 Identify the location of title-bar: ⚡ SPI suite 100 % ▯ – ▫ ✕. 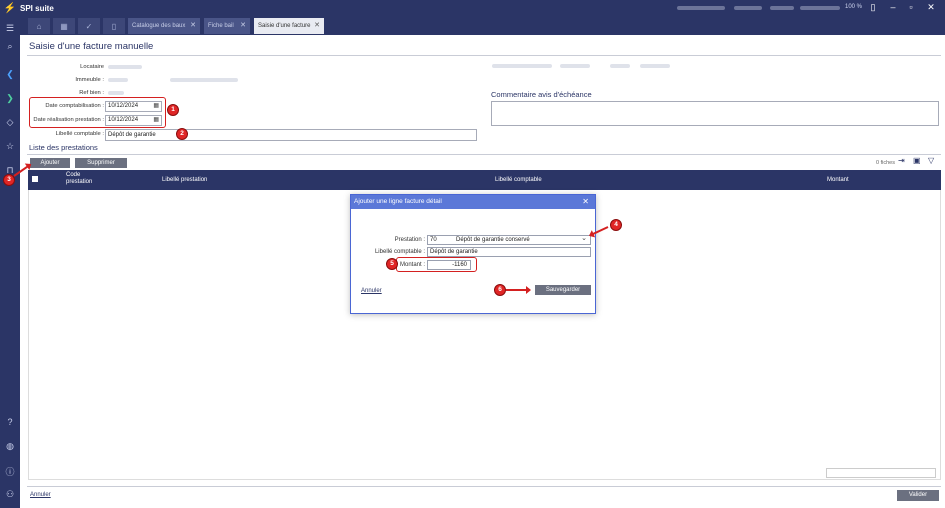
(472, 8).